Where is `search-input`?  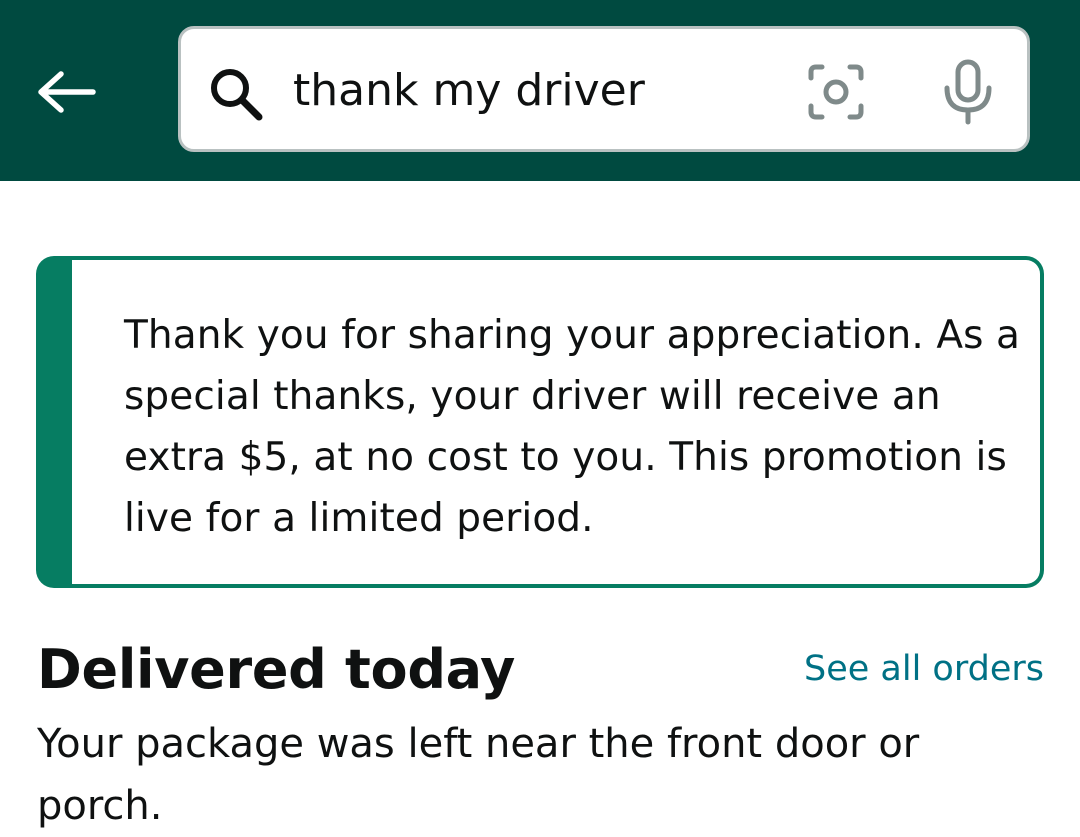
search-input is located at coordinates (533, 90).